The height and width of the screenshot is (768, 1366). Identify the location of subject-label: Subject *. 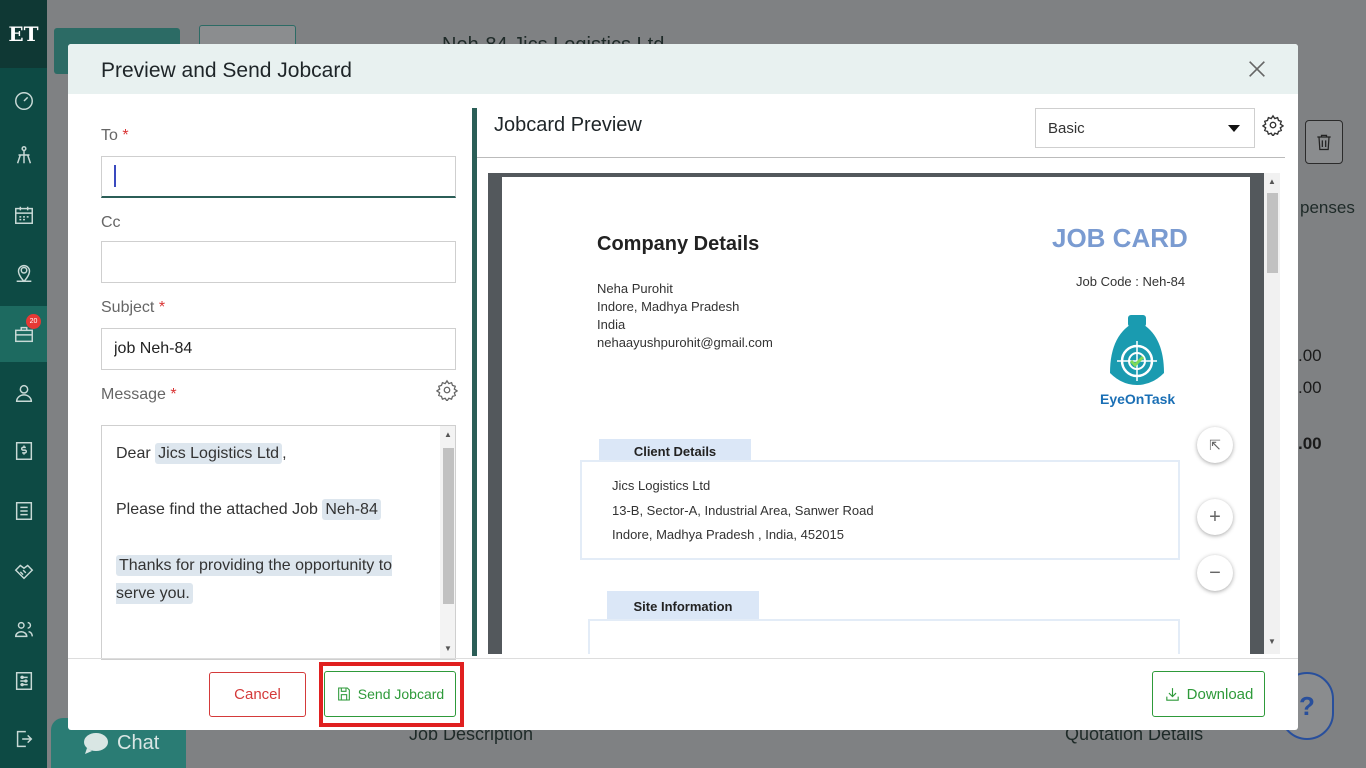
(133, 308).